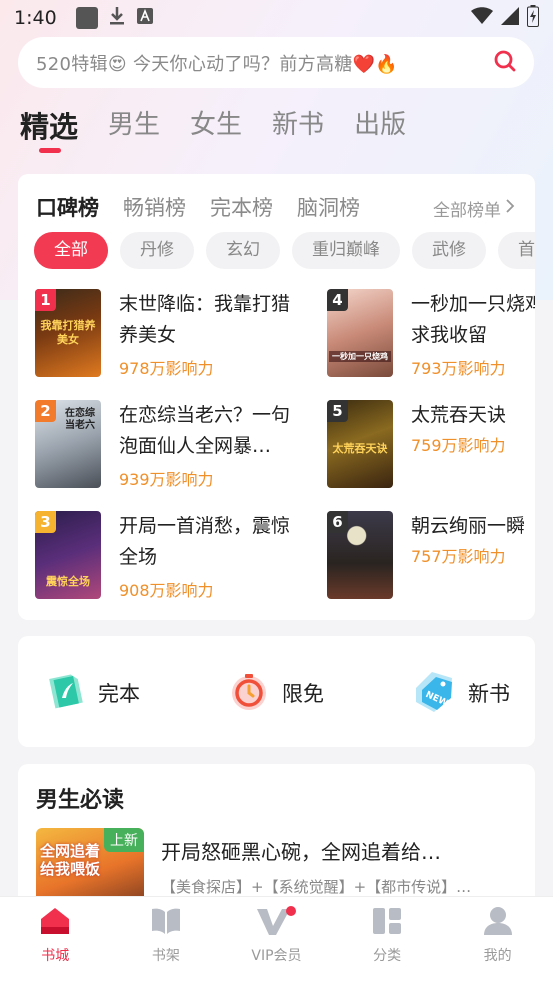  I want to click on main-tabs: 精选 男生 女生 新书 出版, so click(228, 129).